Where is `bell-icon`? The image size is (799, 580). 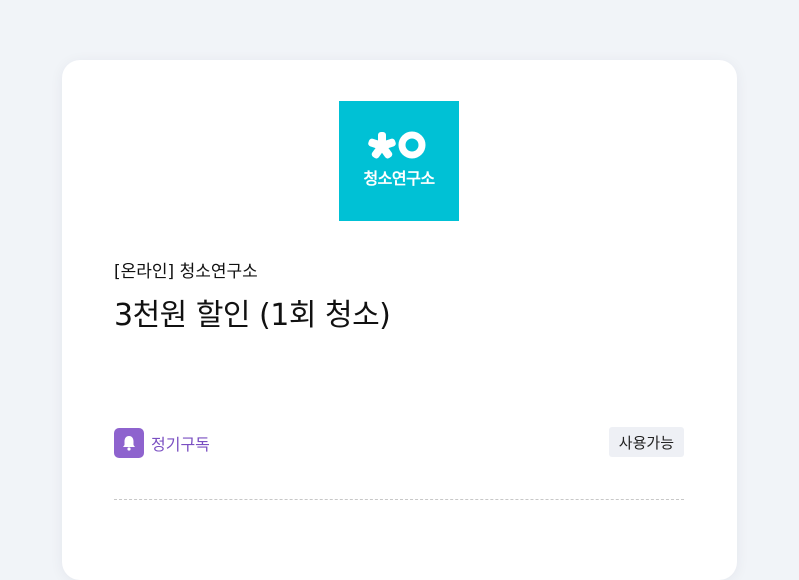 bell-icon is located at coordinates (129, 443).